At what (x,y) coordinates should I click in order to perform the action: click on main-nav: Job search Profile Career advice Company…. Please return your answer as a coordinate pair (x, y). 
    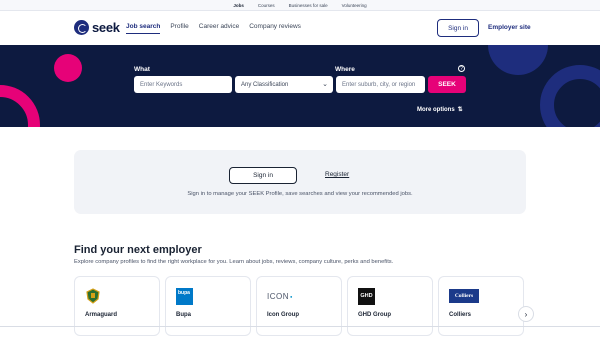
    Looking at the image, I should click on (213, 28).